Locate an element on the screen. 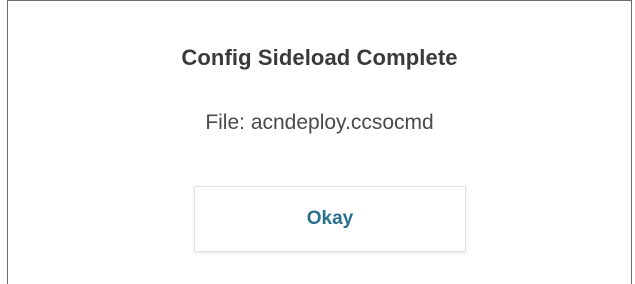 This screenshot has width=635, height=284. okay-button-label: Okay is located at coordinates (330, 218).